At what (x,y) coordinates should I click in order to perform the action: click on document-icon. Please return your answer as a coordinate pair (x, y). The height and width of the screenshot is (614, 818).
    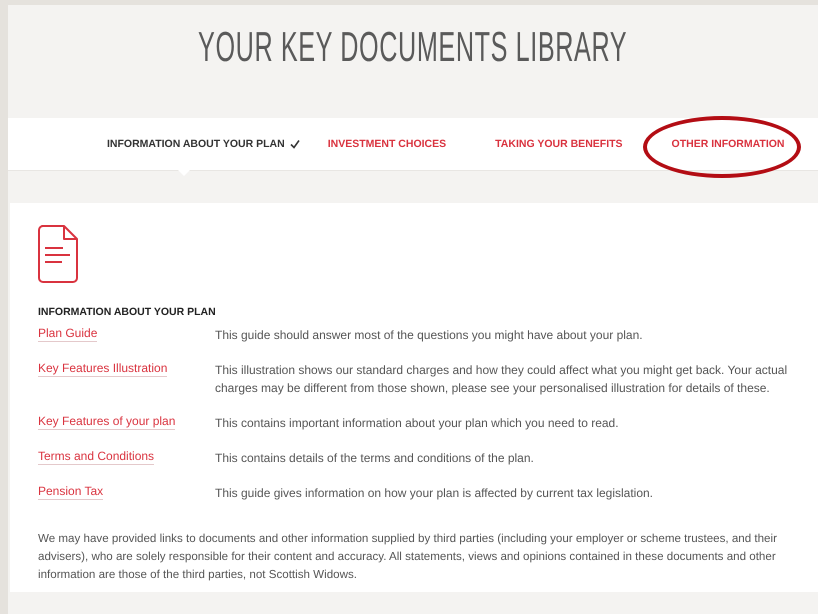
    Looking at the image, I should click on (58, 254).